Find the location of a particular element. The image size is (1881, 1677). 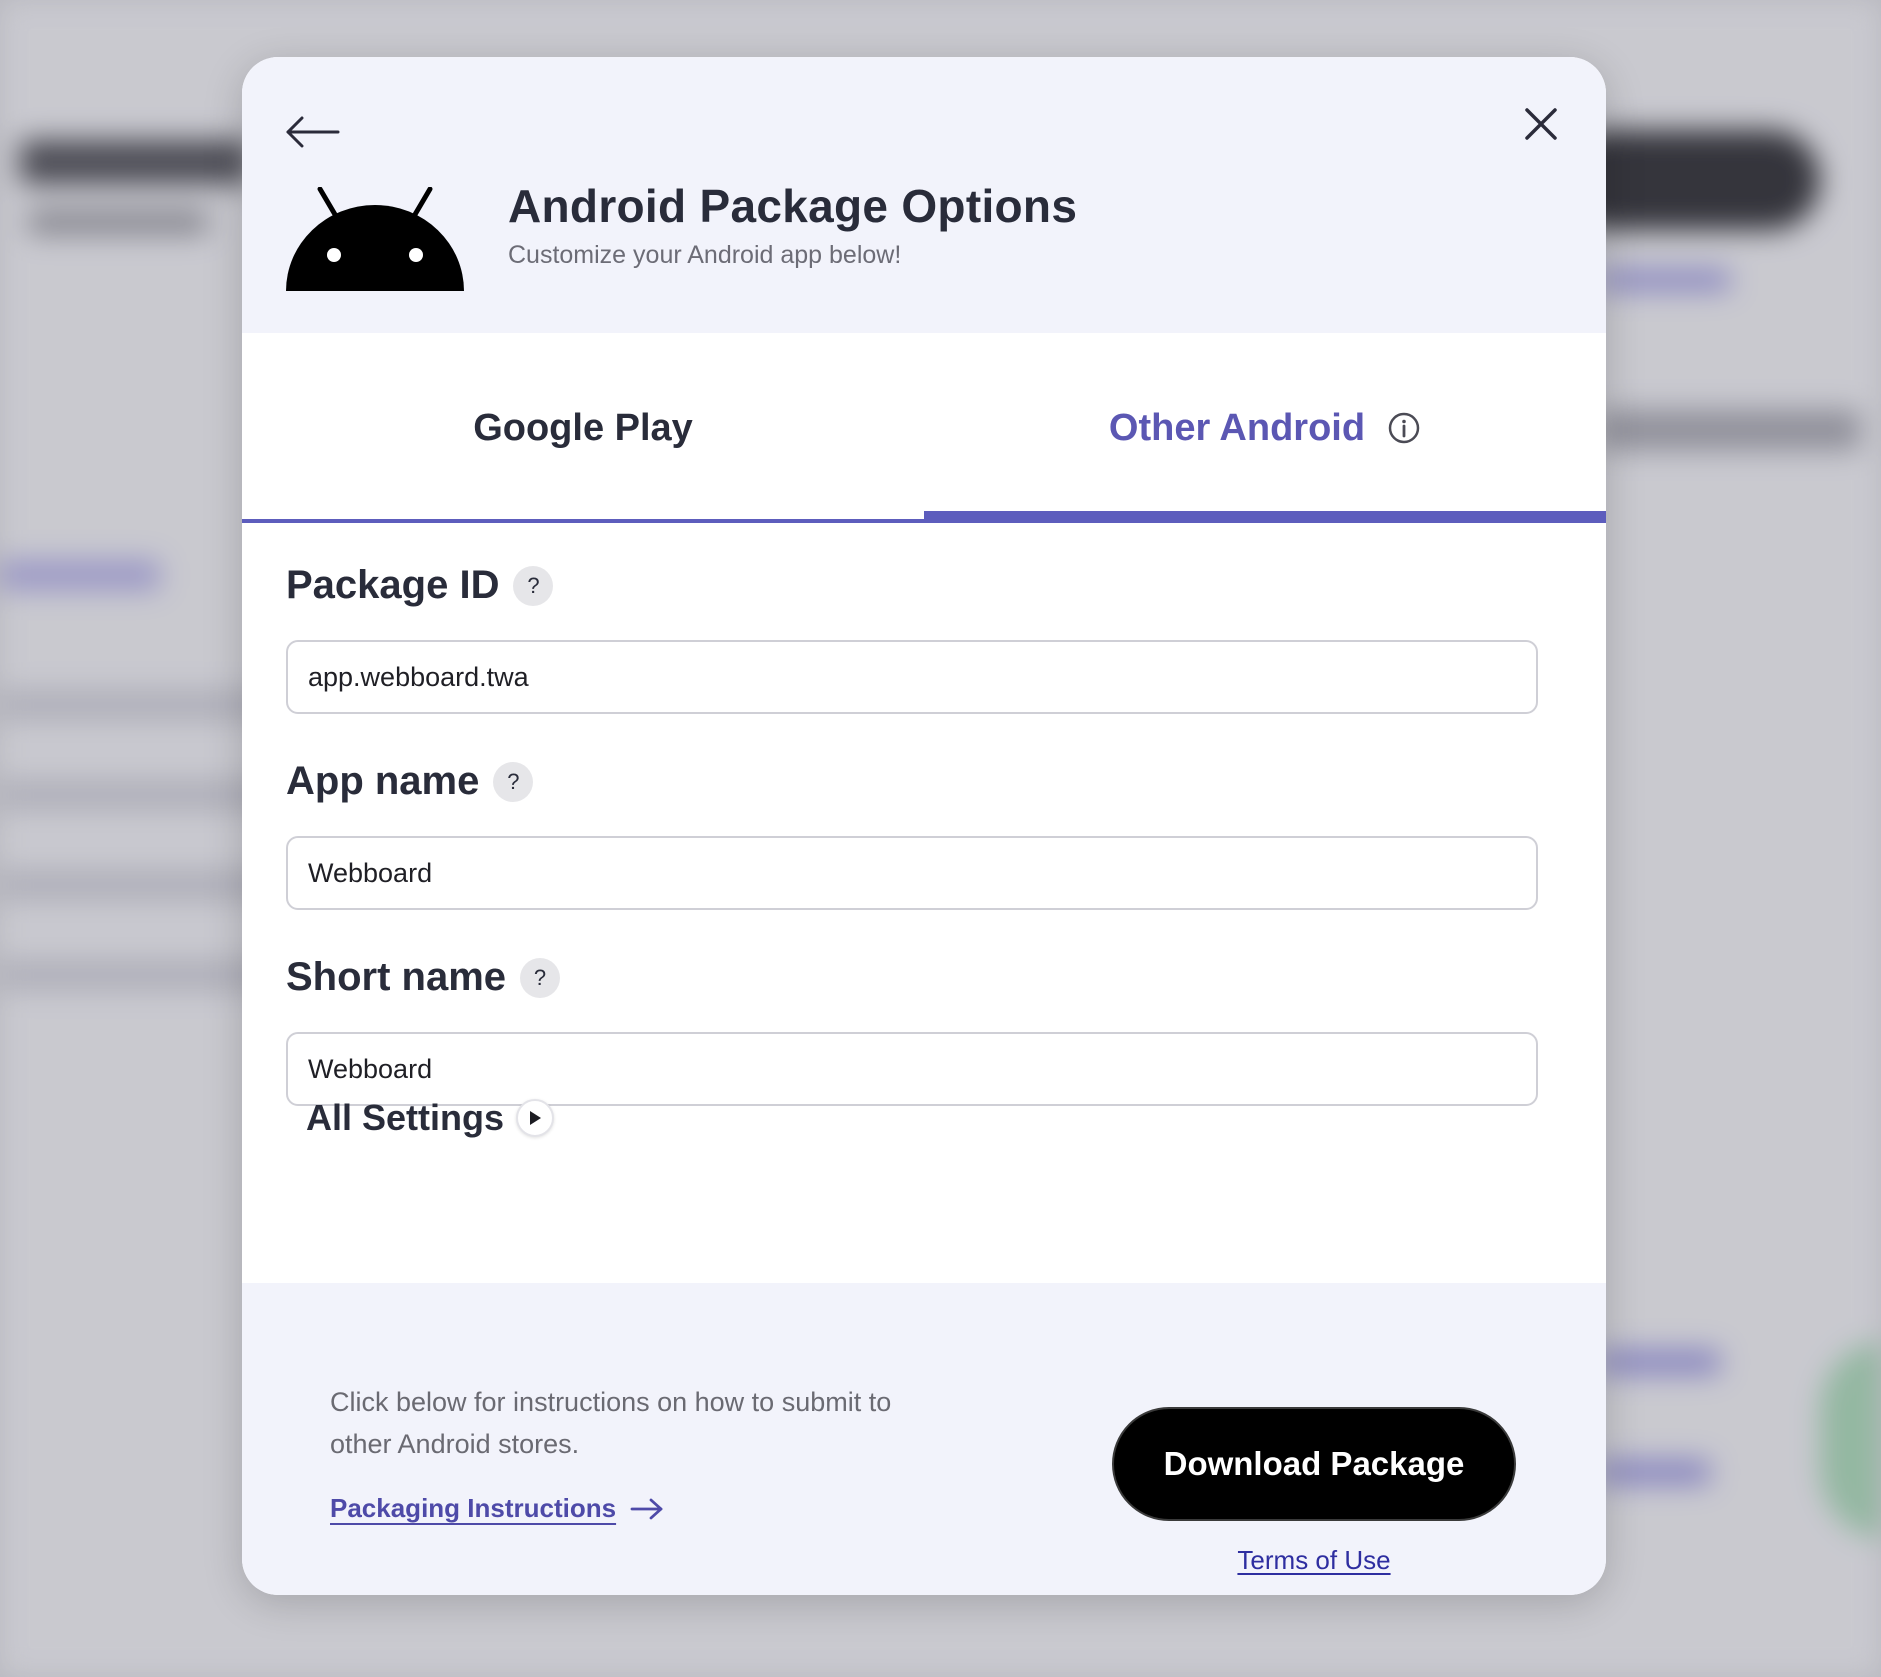

download-package-button: Download Package is located at coordinates (1314, 1464).